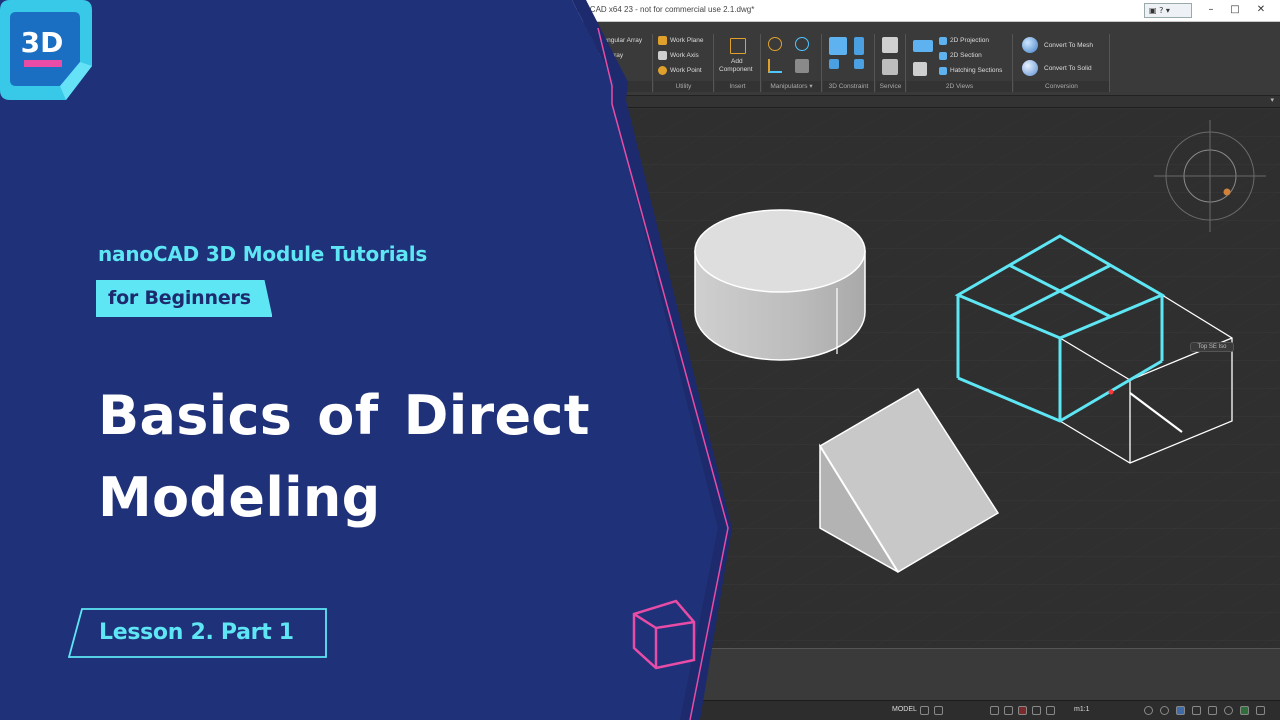 The height and width of the screenshot is (720, 1280). Describe the element at coordinates (736, 69) in the screenshot. I see `add-component-label-2: Component` at that location.